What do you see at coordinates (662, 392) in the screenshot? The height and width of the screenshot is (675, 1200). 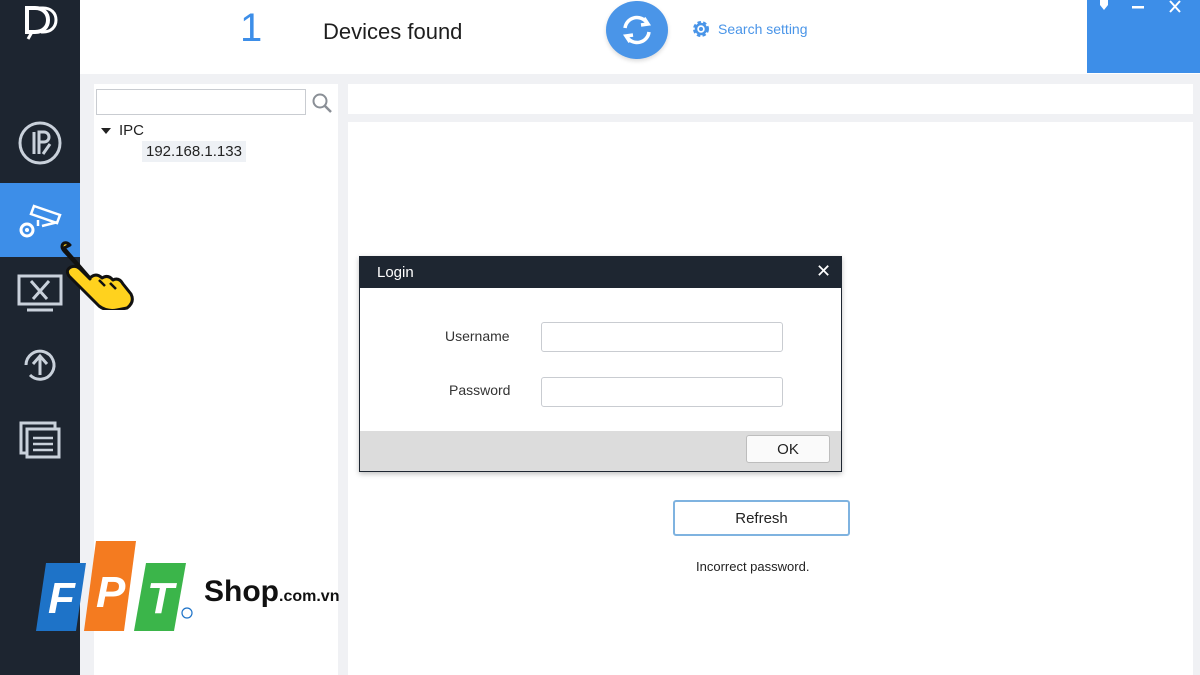 I see `password-input` at bounding box center [662, 392].